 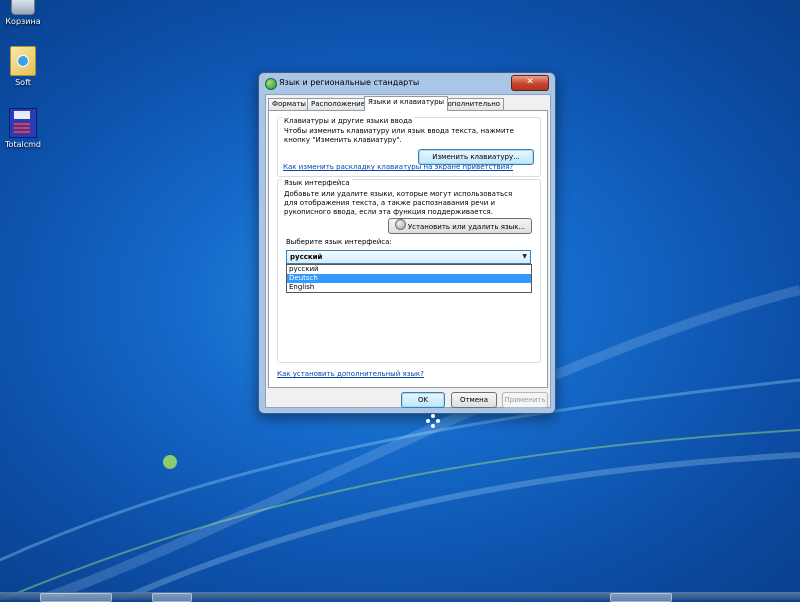 What do you see at coordinates (408, 257) in the screenshot?
I see `ui-language-select: русский ▼` at bounding box center [408, 257].